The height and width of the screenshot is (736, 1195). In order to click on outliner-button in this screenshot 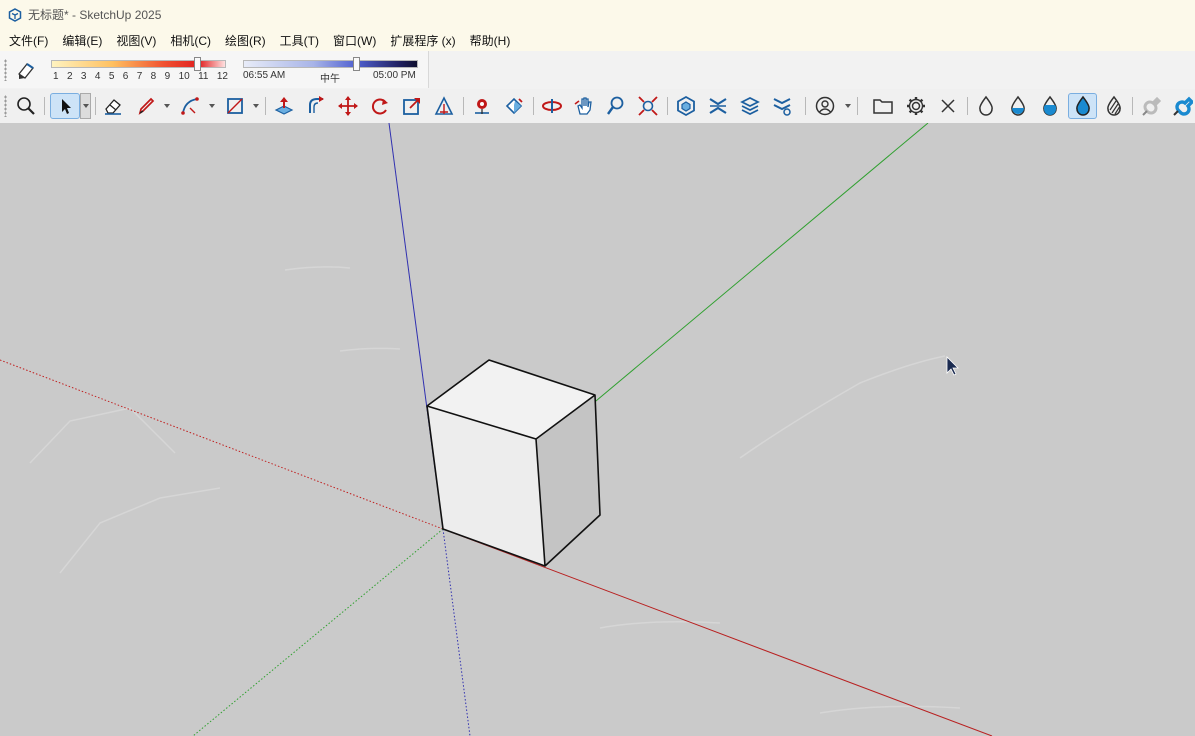, I will do `click(782, 106)`.